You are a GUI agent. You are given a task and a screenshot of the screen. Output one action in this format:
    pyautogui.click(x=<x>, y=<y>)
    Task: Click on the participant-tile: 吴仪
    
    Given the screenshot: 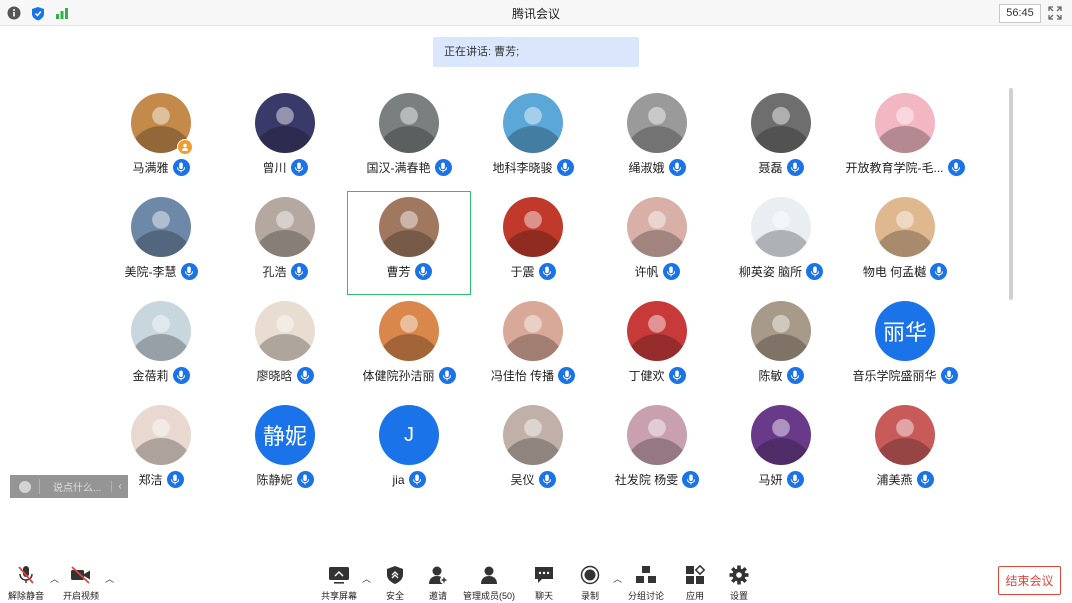 What is the action you would take?
    pyautogui.click(x=533, y=451)
    